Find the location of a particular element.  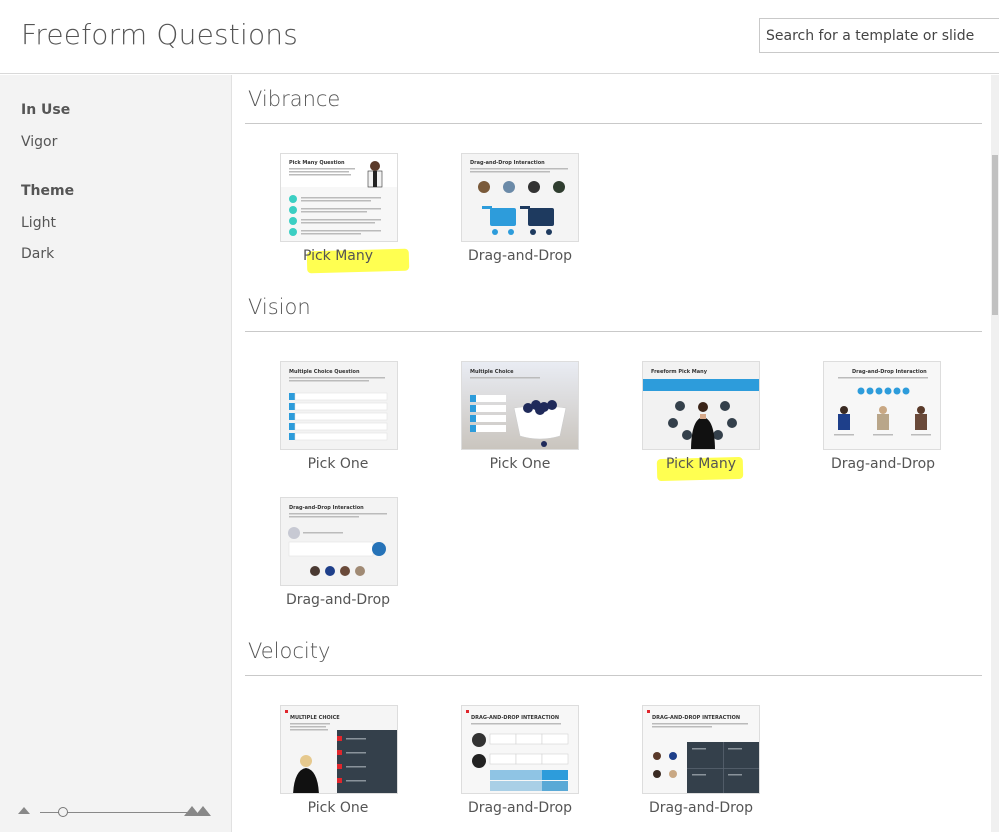

in-use-heading: In Use is located at coordinates (46, 110).